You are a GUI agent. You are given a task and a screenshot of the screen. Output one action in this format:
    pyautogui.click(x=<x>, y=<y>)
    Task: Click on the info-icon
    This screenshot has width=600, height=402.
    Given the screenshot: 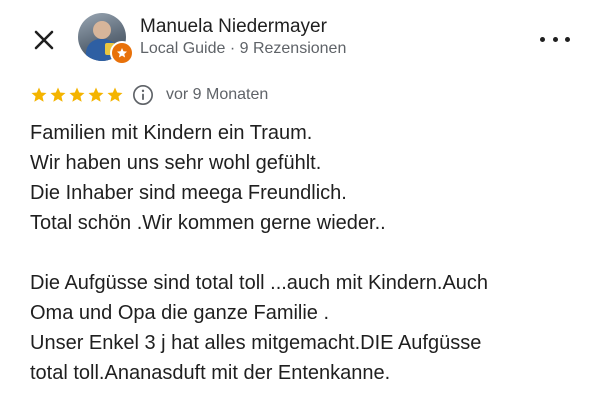 What is the action you would take?
    pyautogui.click(x=143, y=95)
    